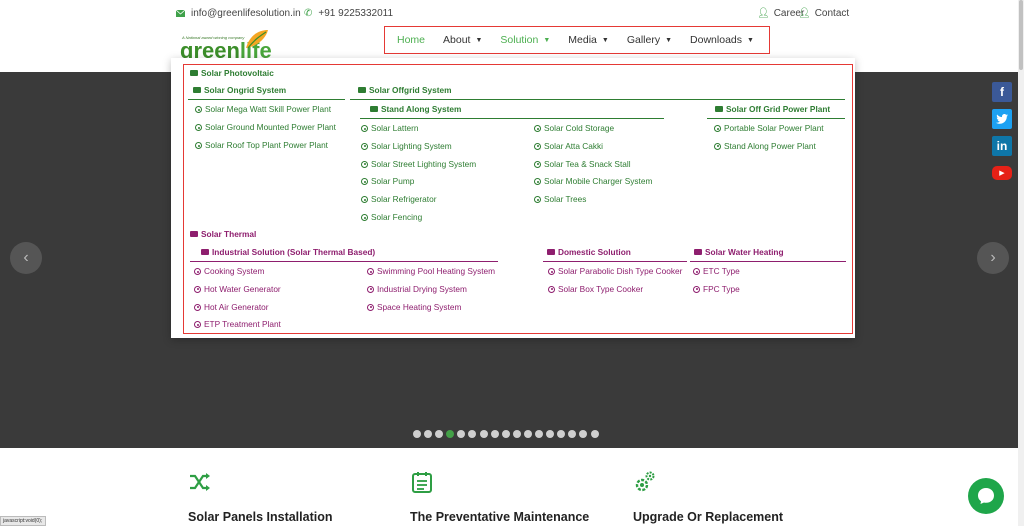  What do you see at coordinates (462, 40) in the screenshot?
I see `nav-about: About ▼` at bounding box center [462, 40].